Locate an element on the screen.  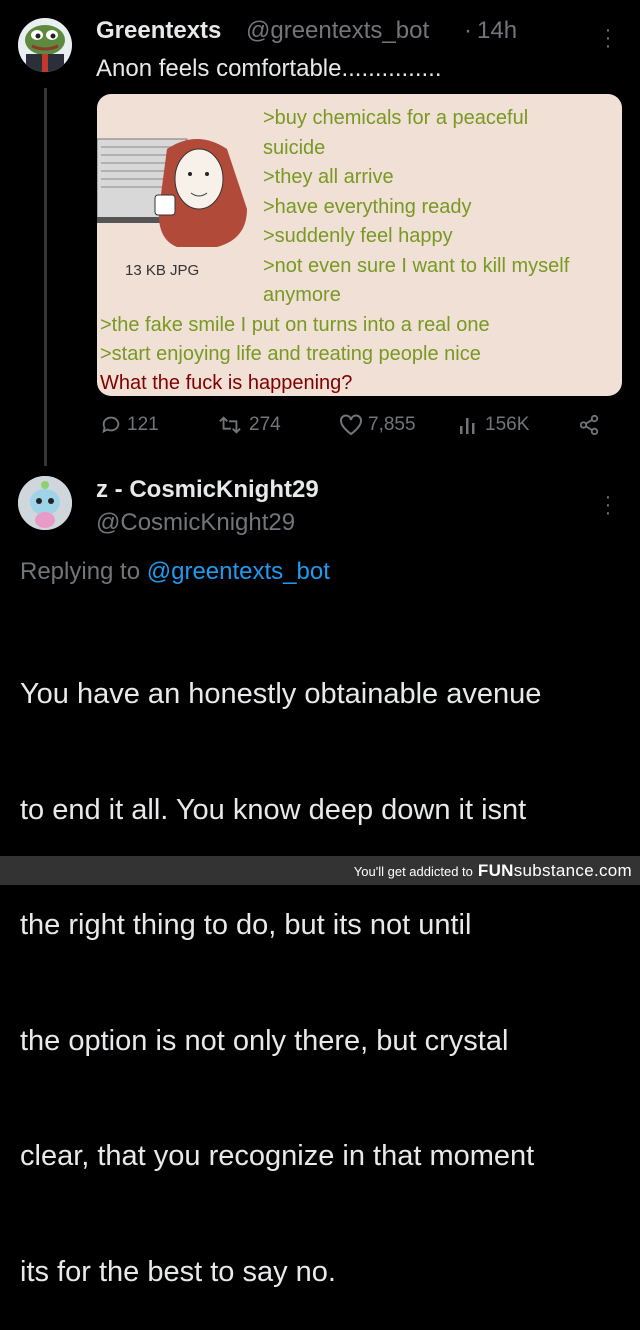
watermark: You'll get addicted to FUNsubstance.com is located at coordinates (493, 871).